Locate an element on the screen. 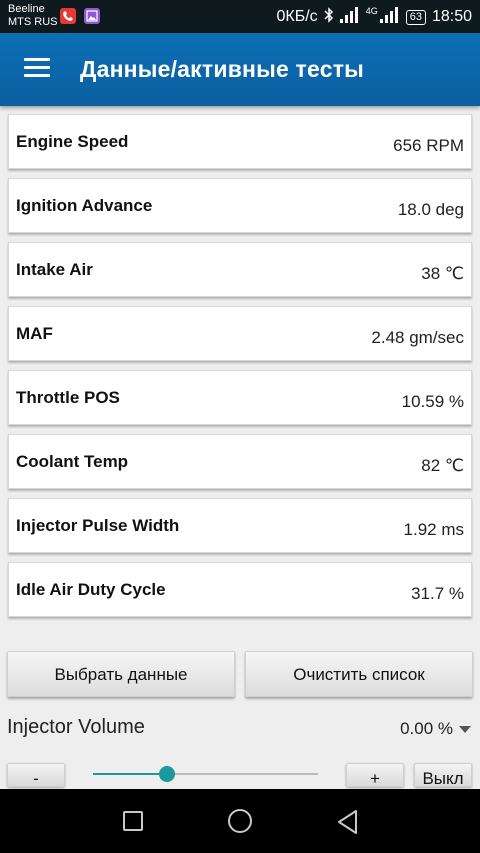 The width and height of the screenshot is (480, 853). clear-list-button: Очистить список is located at coordinates (359, 674).